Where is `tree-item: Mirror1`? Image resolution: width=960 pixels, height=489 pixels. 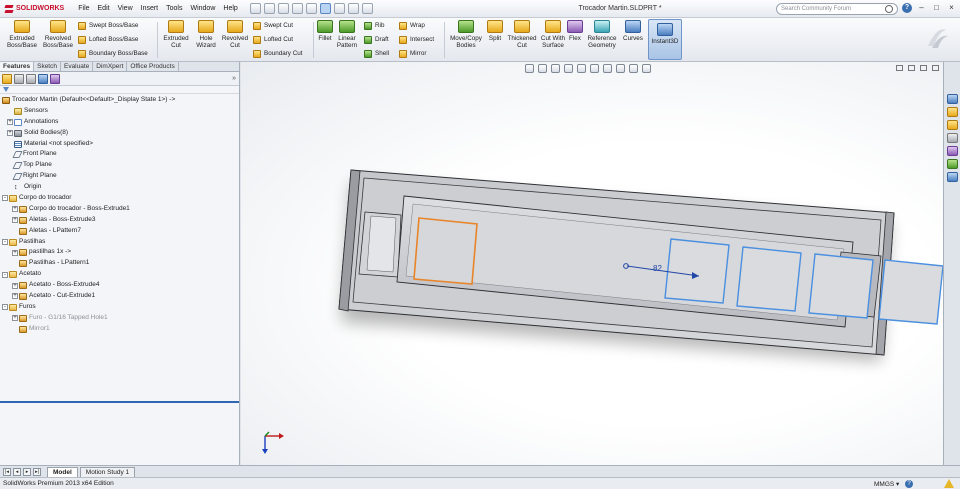
tree-item: Mirror1 is located at coordinates (119, 329).